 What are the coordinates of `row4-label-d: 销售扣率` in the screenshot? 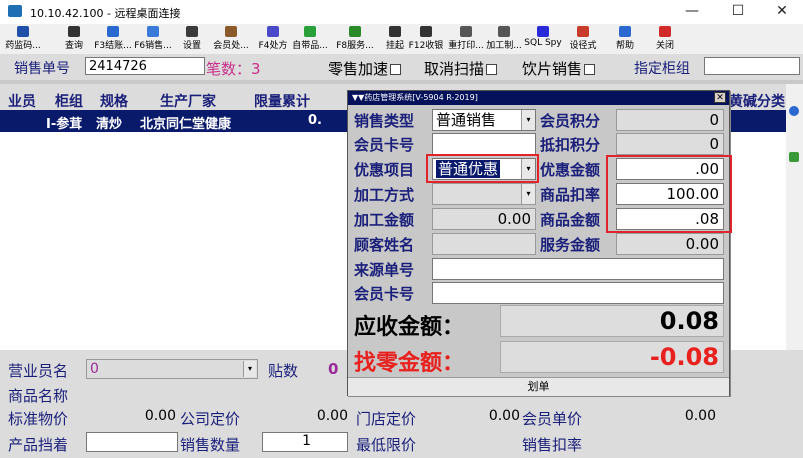 It's located at (552, 445).